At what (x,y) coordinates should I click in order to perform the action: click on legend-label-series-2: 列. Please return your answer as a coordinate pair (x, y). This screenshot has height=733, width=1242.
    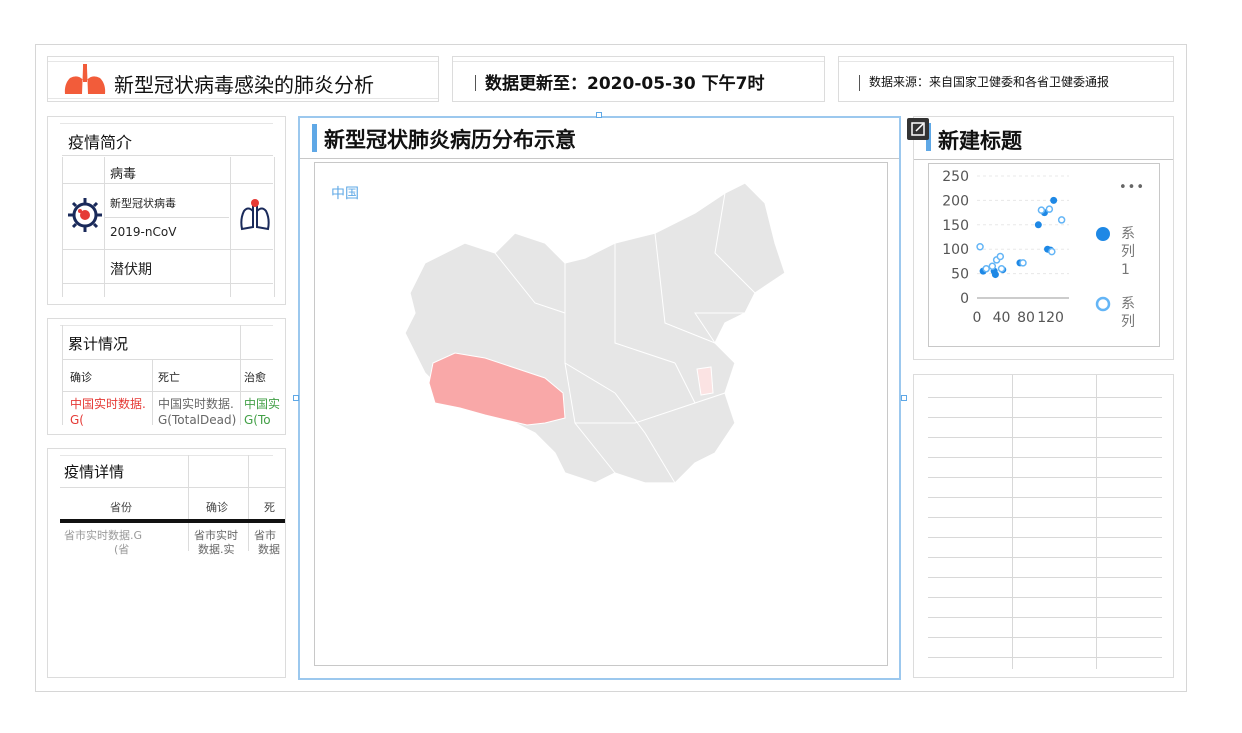
    Looking at the image, I should click on (1128, 322).